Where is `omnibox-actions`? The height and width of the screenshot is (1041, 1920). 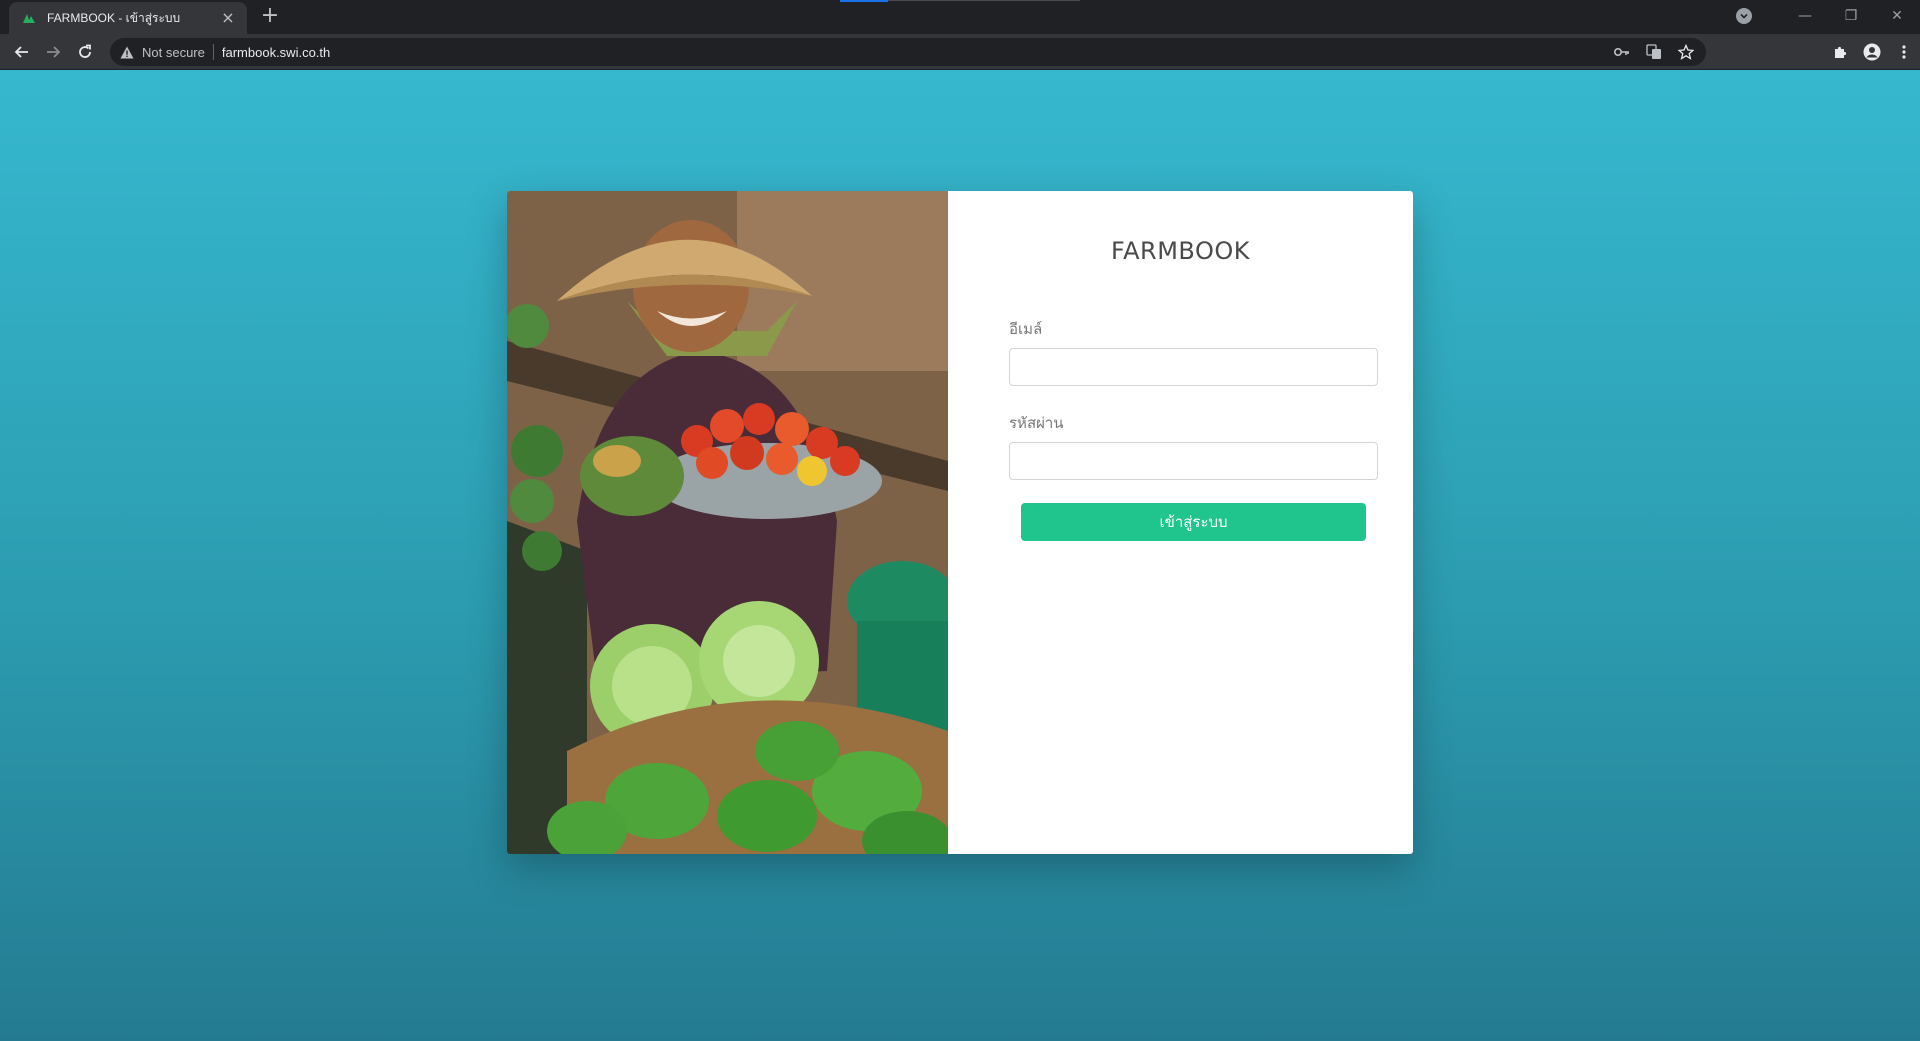
omnibox-actions is located at coordinates (1654, 52).